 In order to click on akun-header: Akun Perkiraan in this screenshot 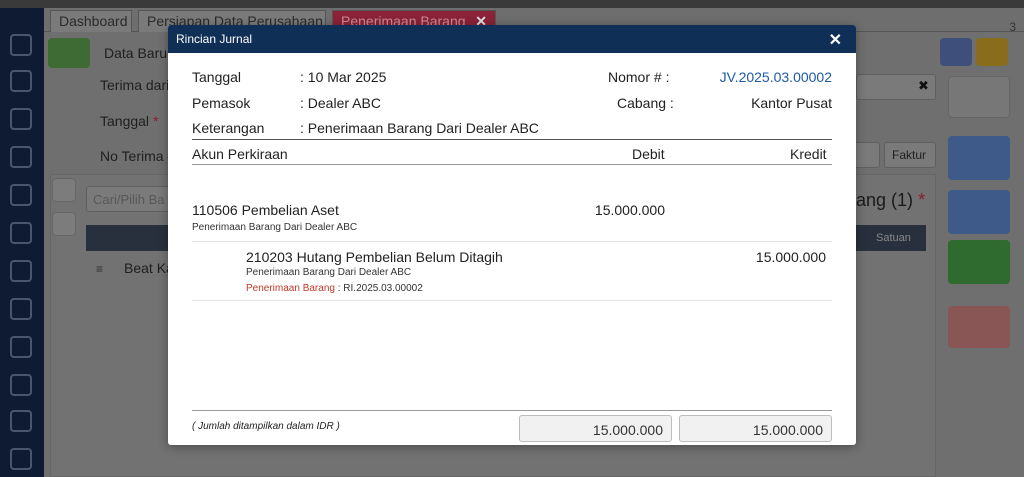, I will do `click(240, 154)`.